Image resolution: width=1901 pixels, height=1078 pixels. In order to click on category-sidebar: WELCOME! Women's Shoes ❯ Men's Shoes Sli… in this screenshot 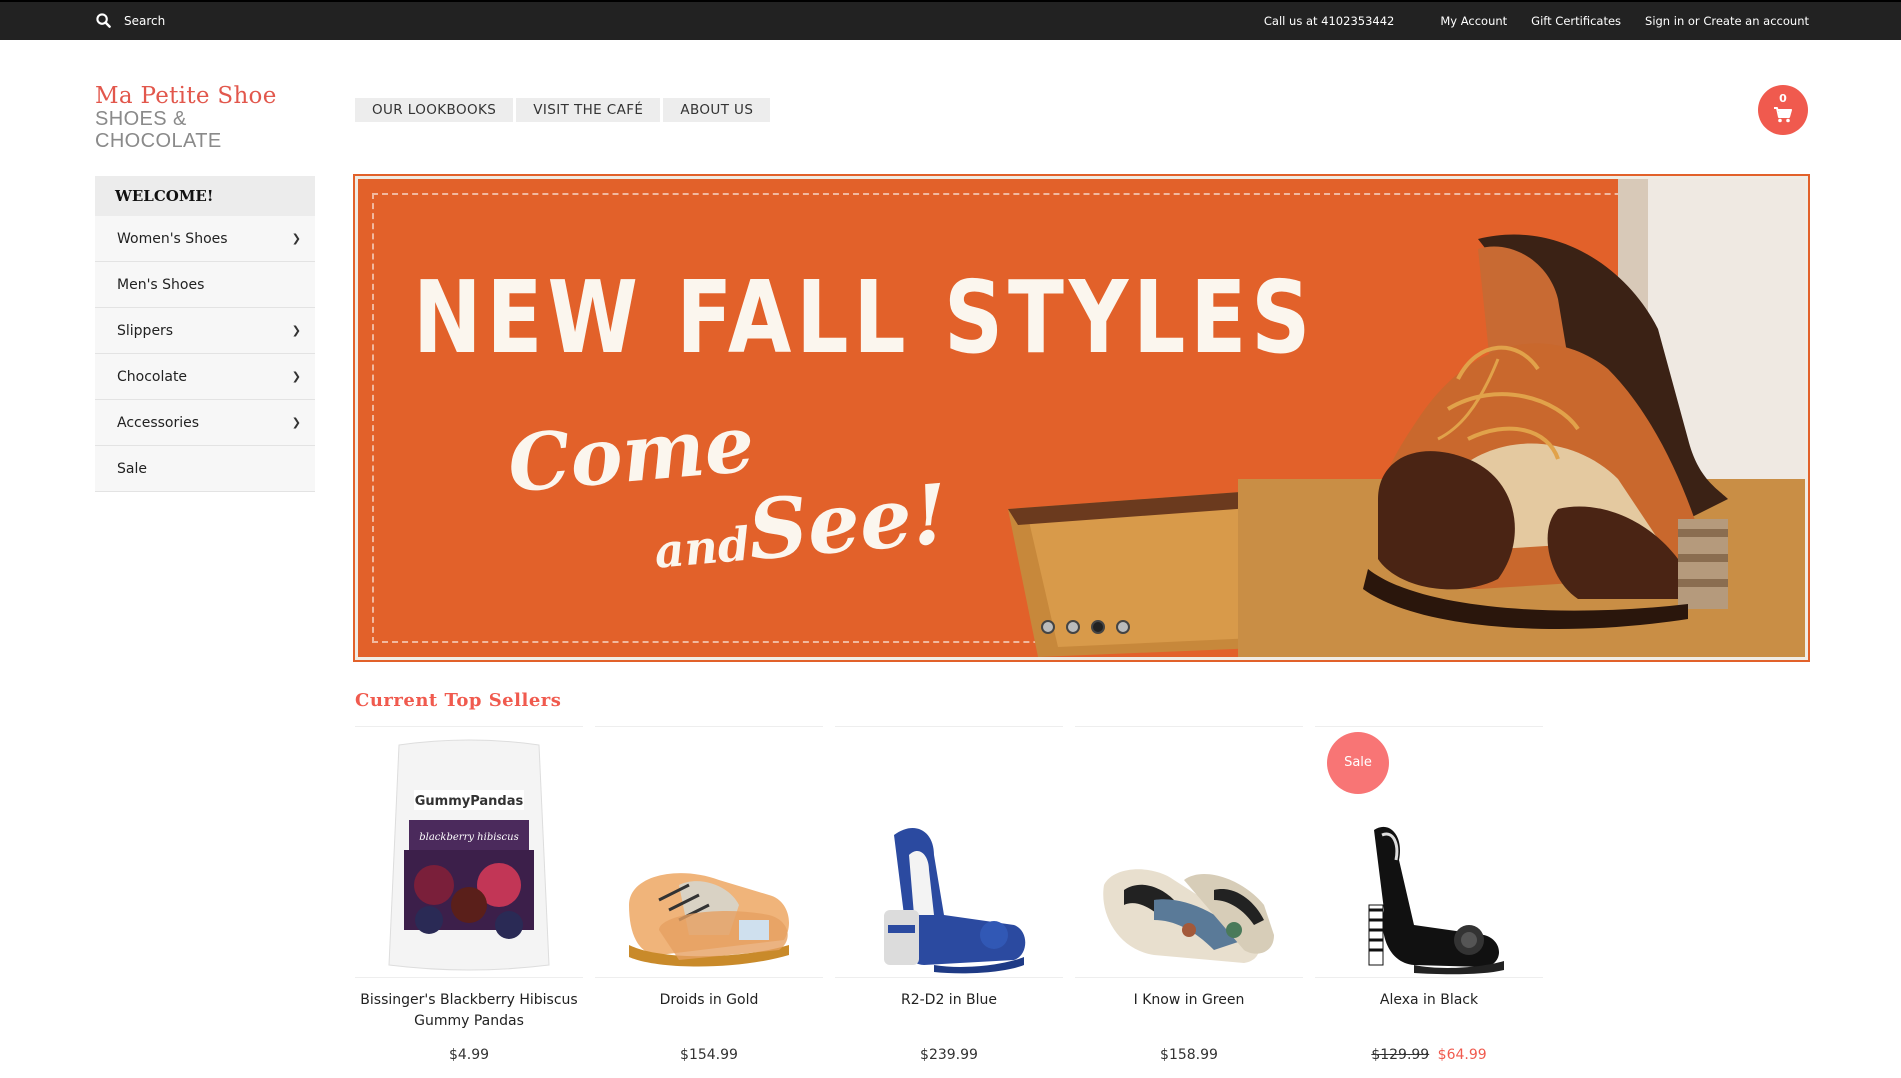, I will do `click(205, 334)`.